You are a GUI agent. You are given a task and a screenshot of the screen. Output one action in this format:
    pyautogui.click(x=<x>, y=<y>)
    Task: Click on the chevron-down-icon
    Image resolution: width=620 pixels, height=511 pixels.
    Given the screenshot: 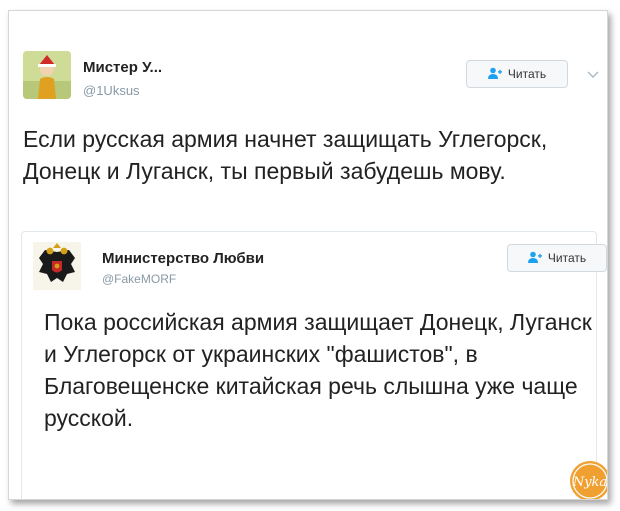 What is the action you would take?
    pyautogui.click(x=593, y=73)
    